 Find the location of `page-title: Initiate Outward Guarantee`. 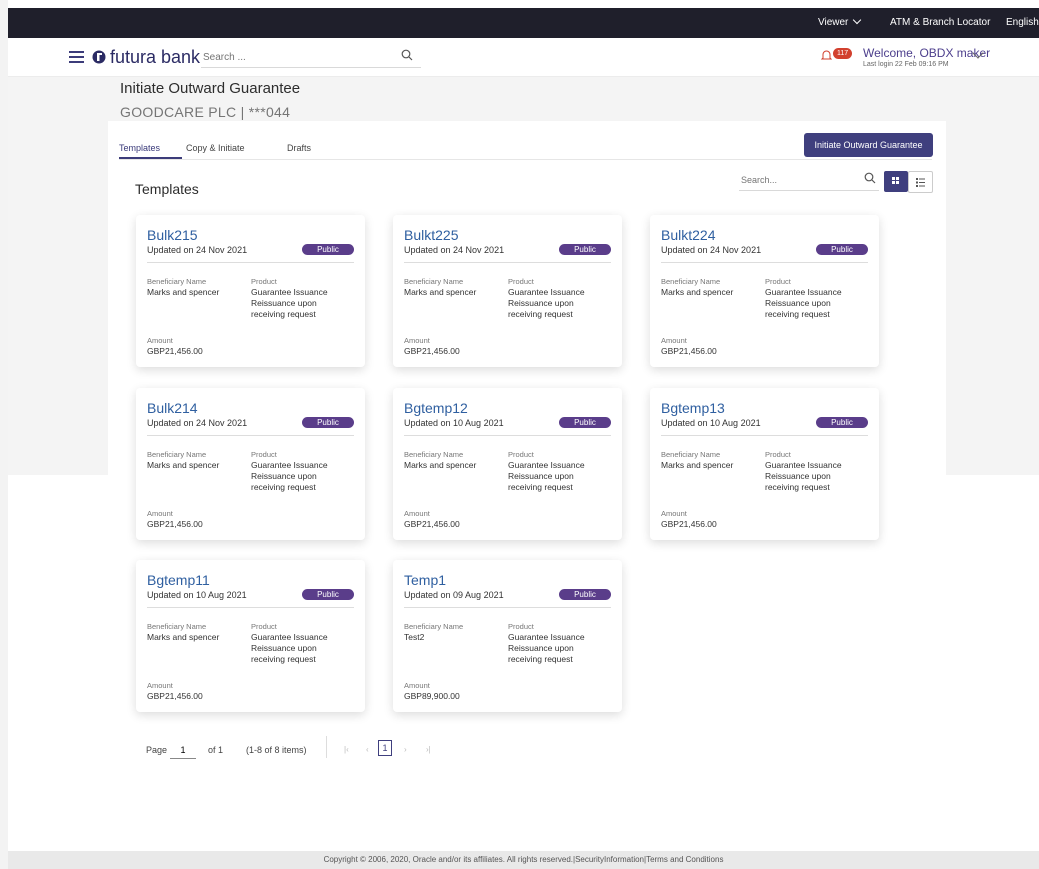

page-title: Initiate Outward Guarantee is located at coordinates (210, 88).